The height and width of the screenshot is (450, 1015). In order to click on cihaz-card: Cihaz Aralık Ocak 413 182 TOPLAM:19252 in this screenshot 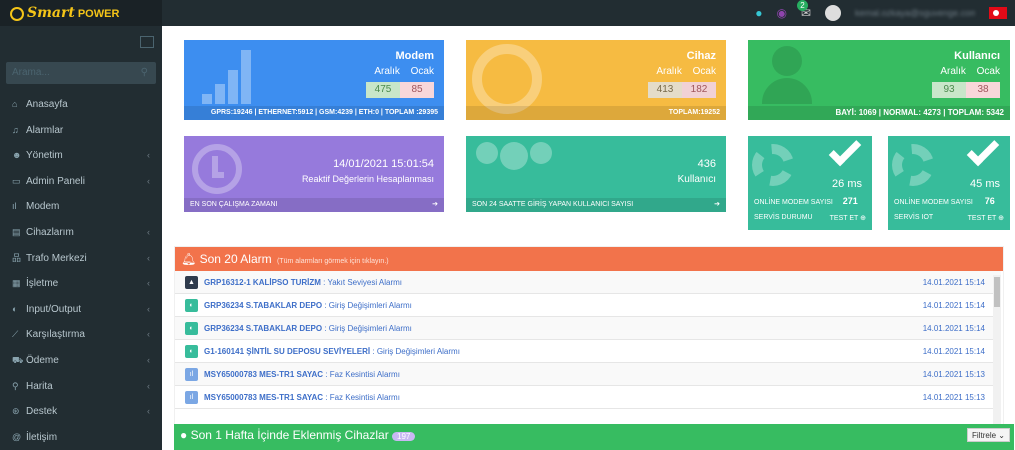, I will do `click(596, 80)`.